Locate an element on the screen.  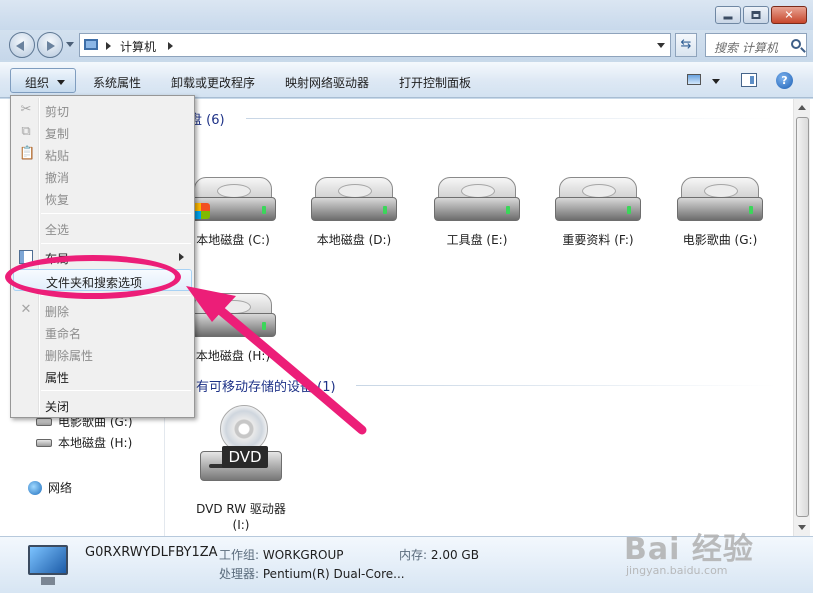
watermark: Bai 经验 jingyan.baidu.com is located at coordinates (689, 550).